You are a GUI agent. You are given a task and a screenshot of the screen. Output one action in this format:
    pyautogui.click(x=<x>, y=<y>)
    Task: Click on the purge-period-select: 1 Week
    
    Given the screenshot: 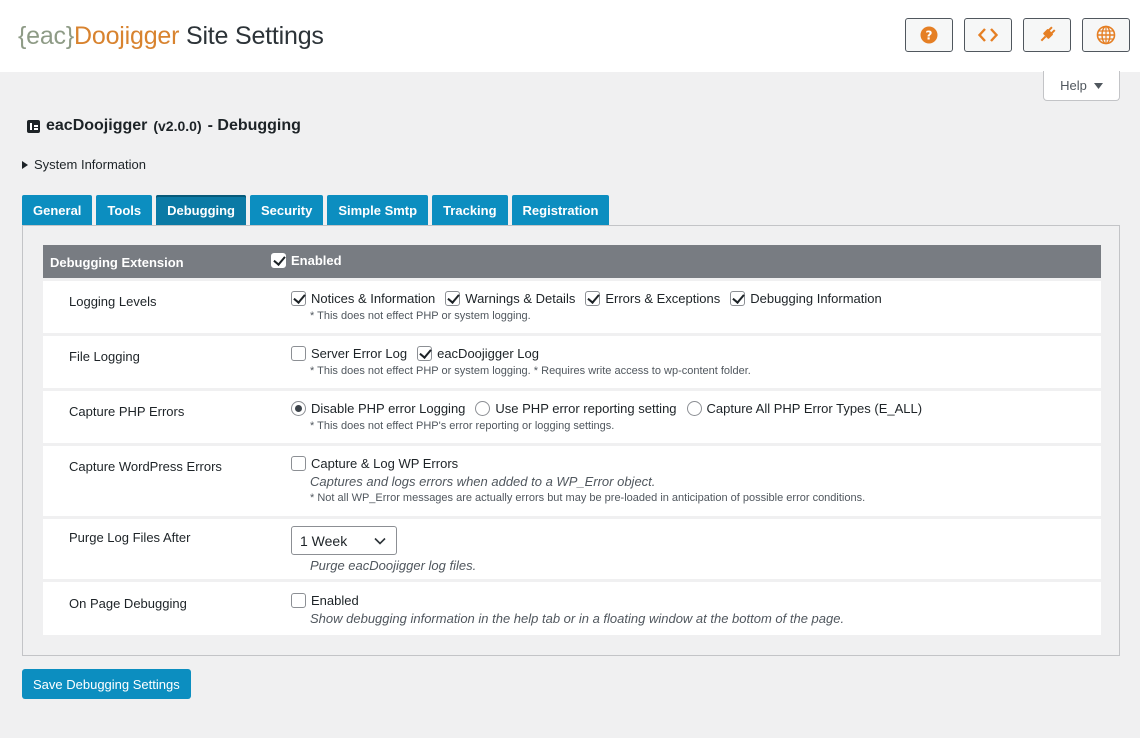 What is the action you would take?
    pyautogui.click(x=344, y=540)
    